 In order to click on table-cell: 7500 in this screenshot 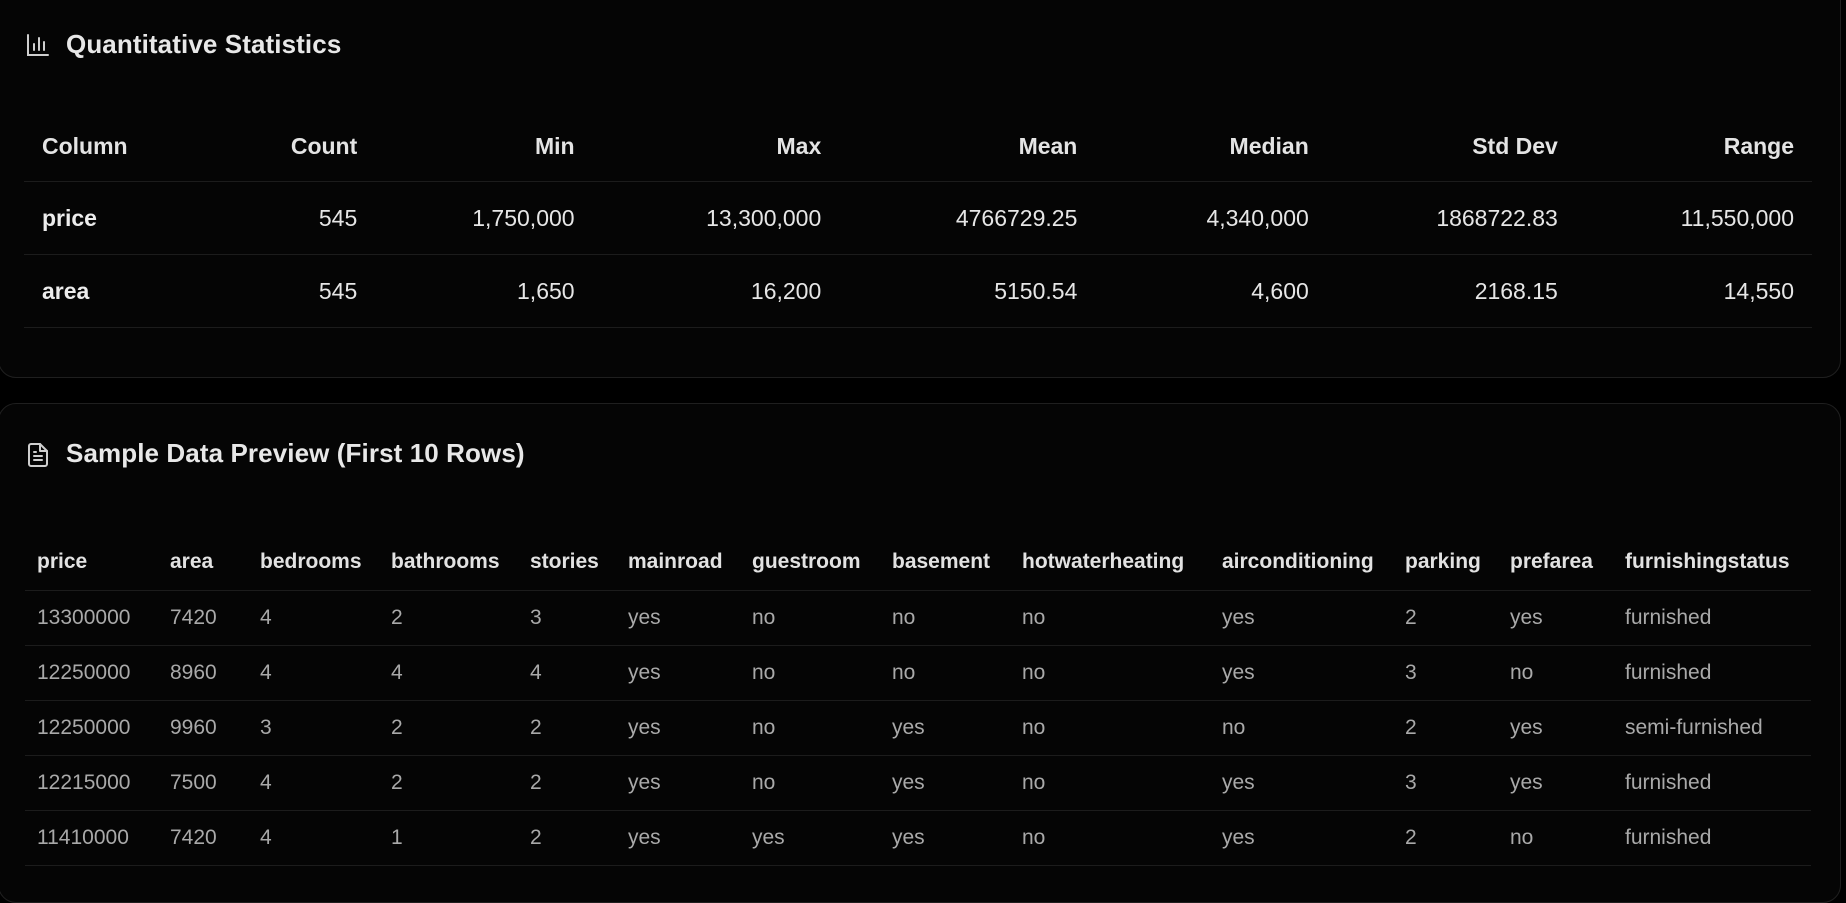, I will do `click(203, 783)`.